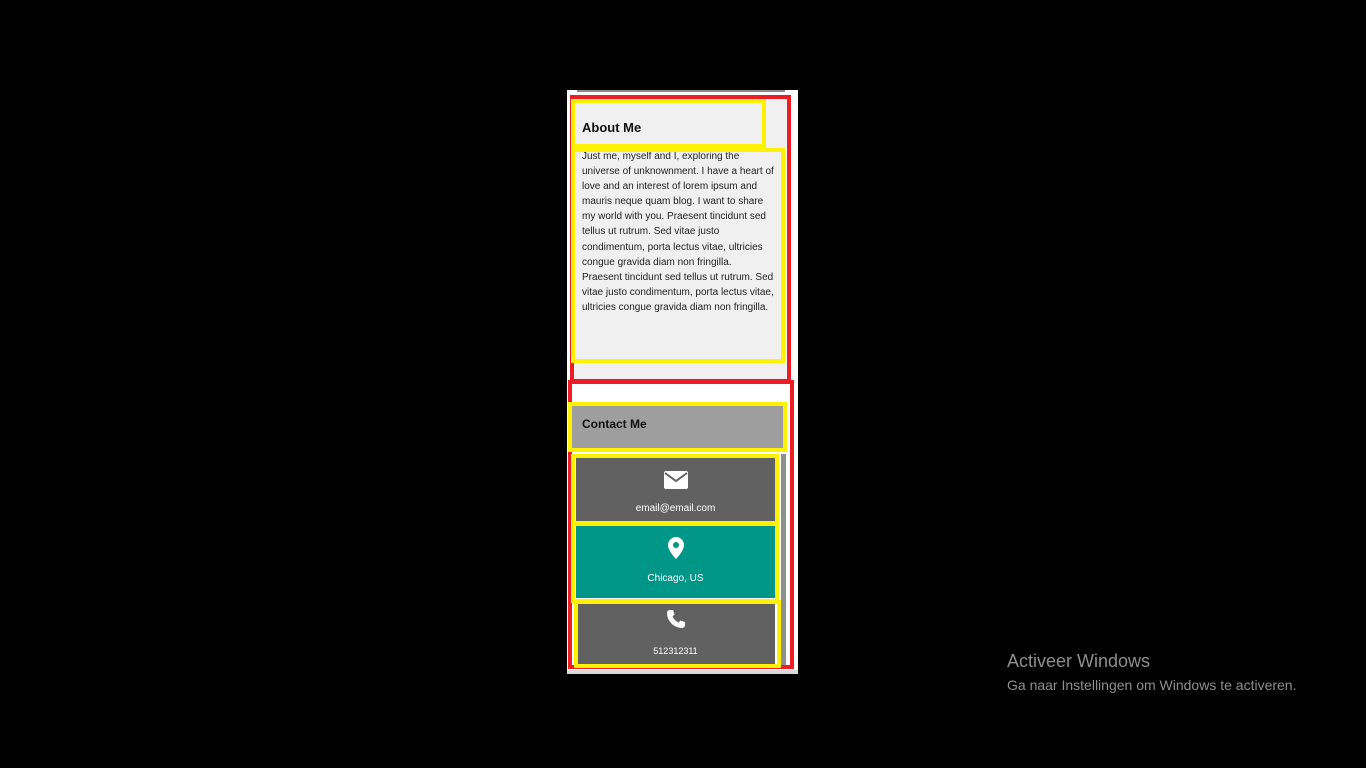  I want to click on location-tile-yellow-outline, so click(675, 562).